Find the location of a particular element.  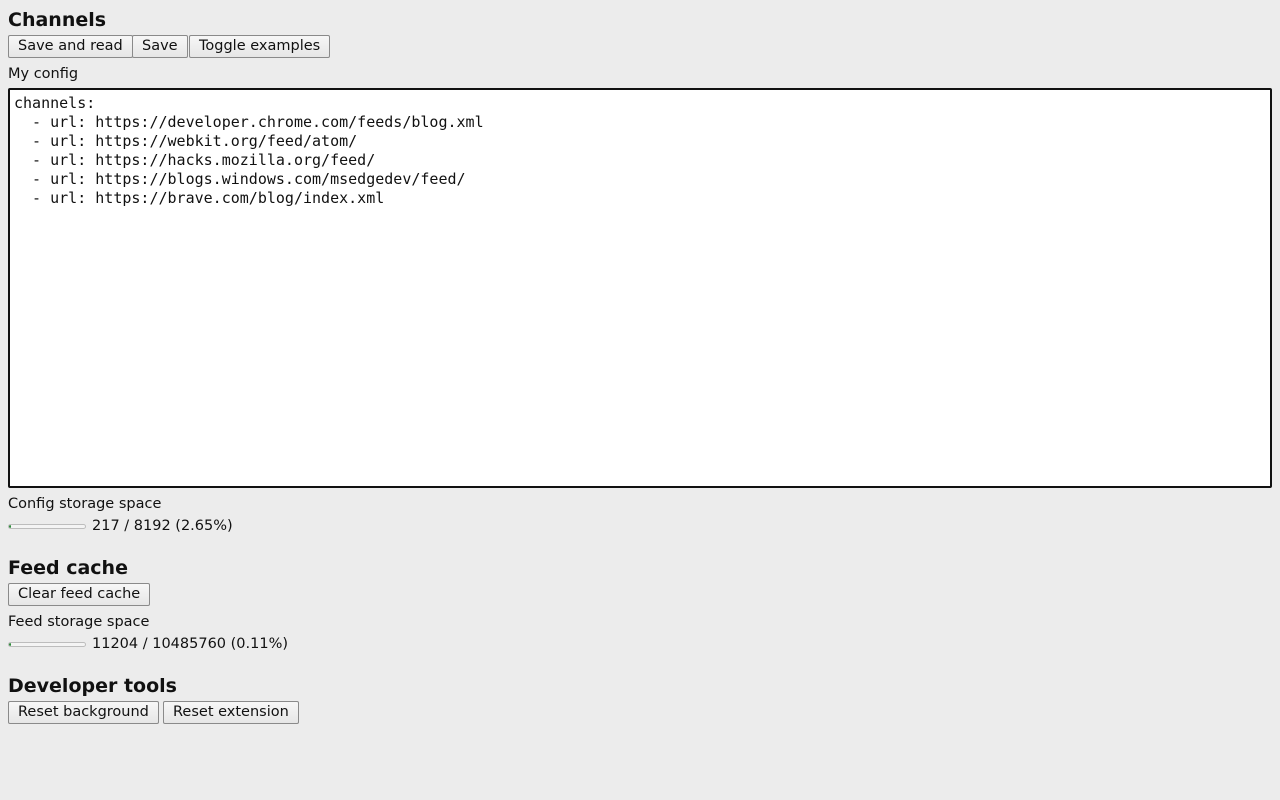

channels-heading: Channels is located at coordinates (57, 20).